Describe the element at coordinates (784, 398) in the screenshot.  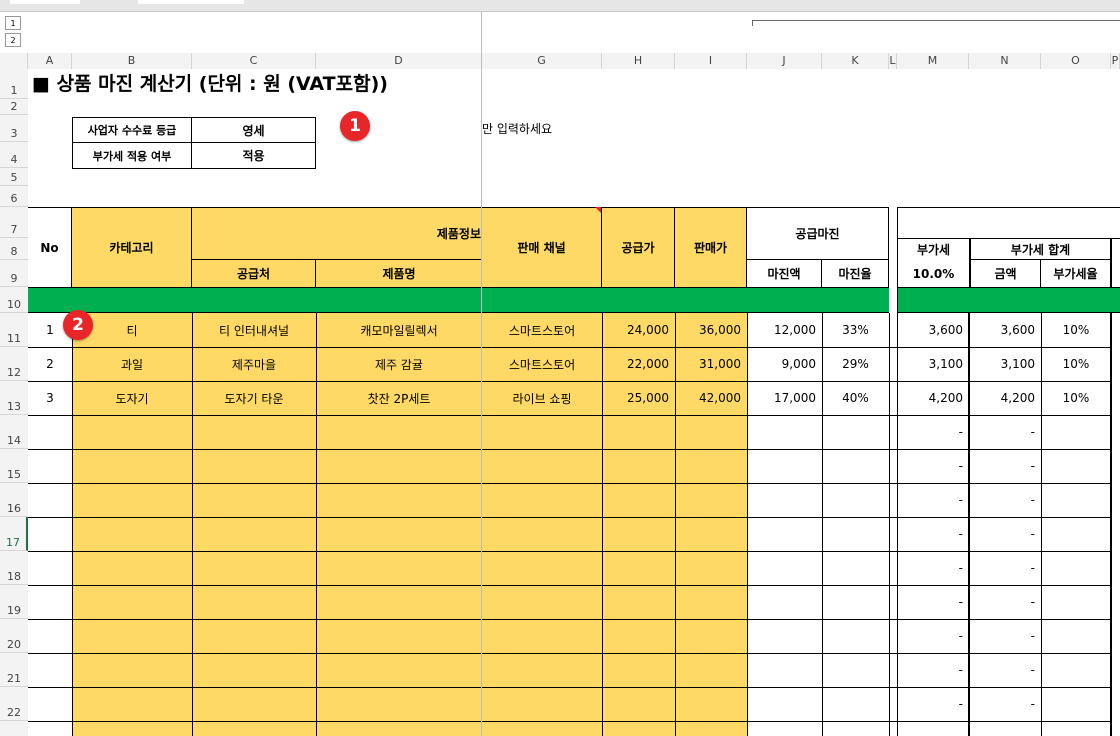
I see `row3-margin-amount: 17,000` at that location.